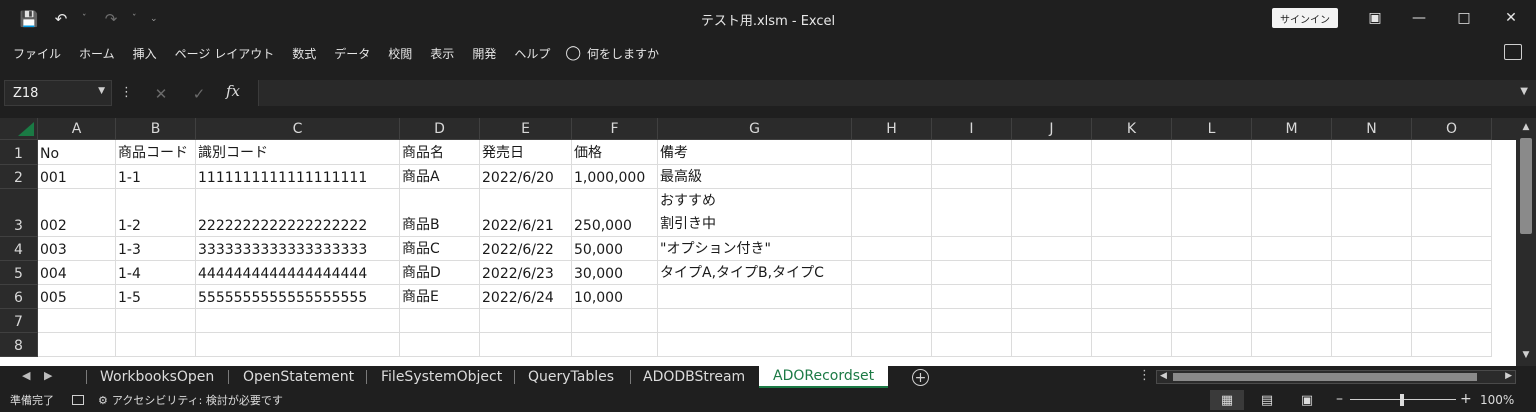 This screenshot has width=1536, height=412. What do you see at coordinates (1052, 273) in the screenshot?
I see `cell-j5` at bounding box center [1052, 273].